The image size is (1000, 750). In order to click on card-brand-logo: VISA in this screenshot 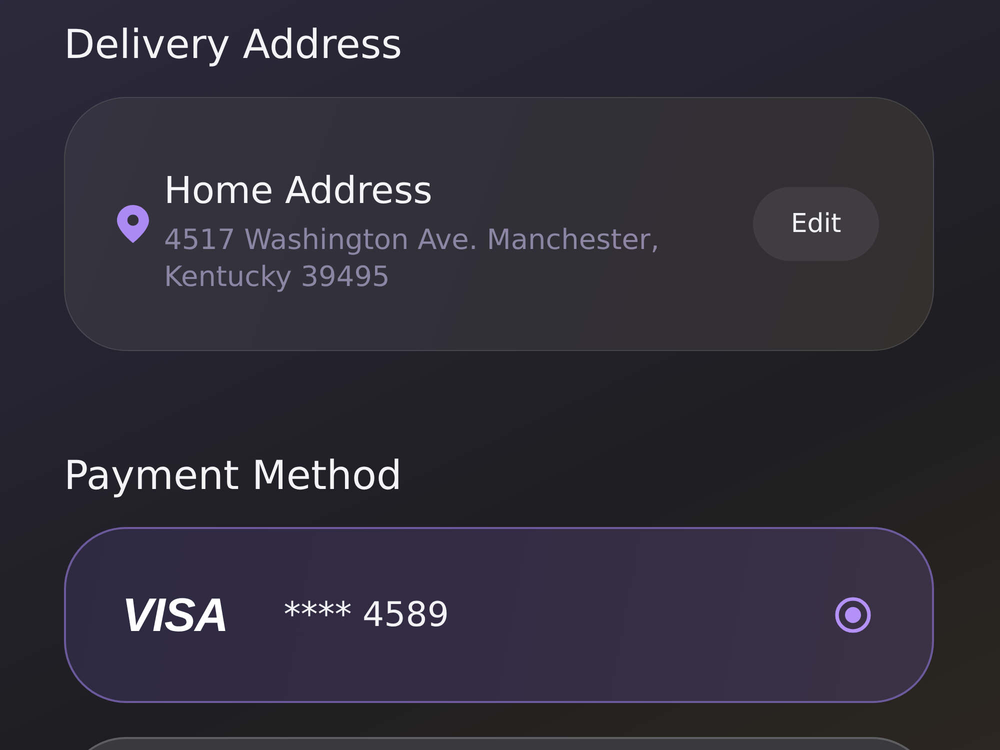, I will do `click(175, 615)`.